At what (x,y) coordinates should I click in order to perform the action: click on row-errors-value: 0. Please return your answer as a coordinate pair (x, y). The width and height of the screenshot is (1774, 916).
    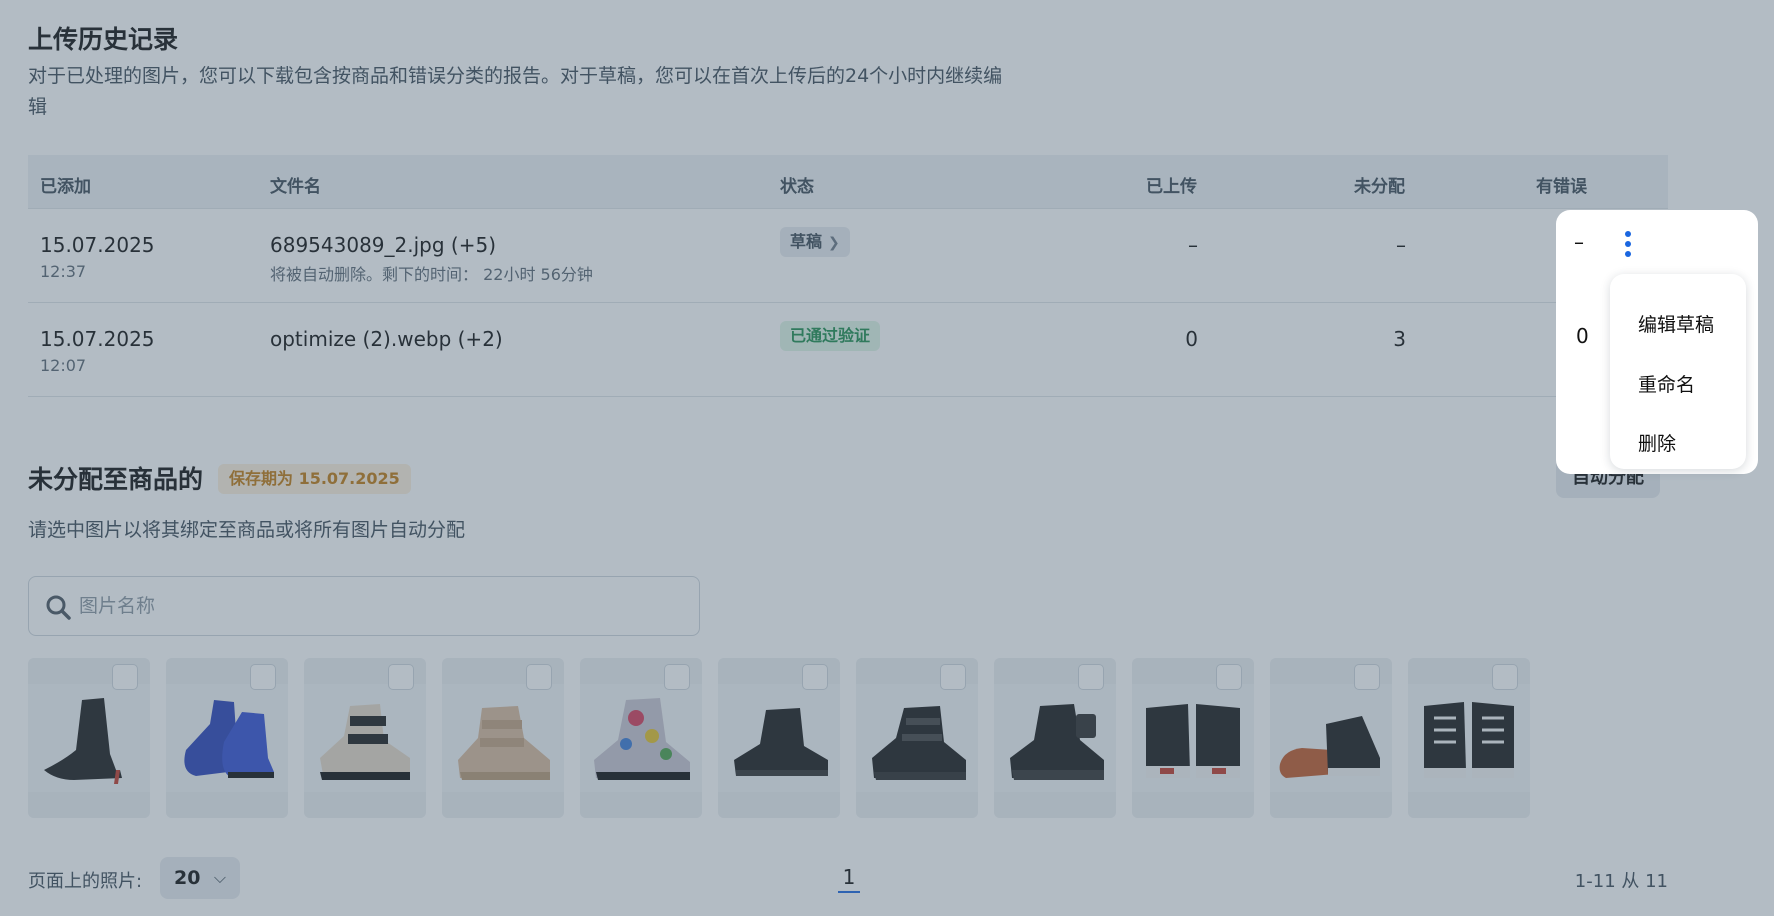
    Looking at the image, I should click on (1582, 336).